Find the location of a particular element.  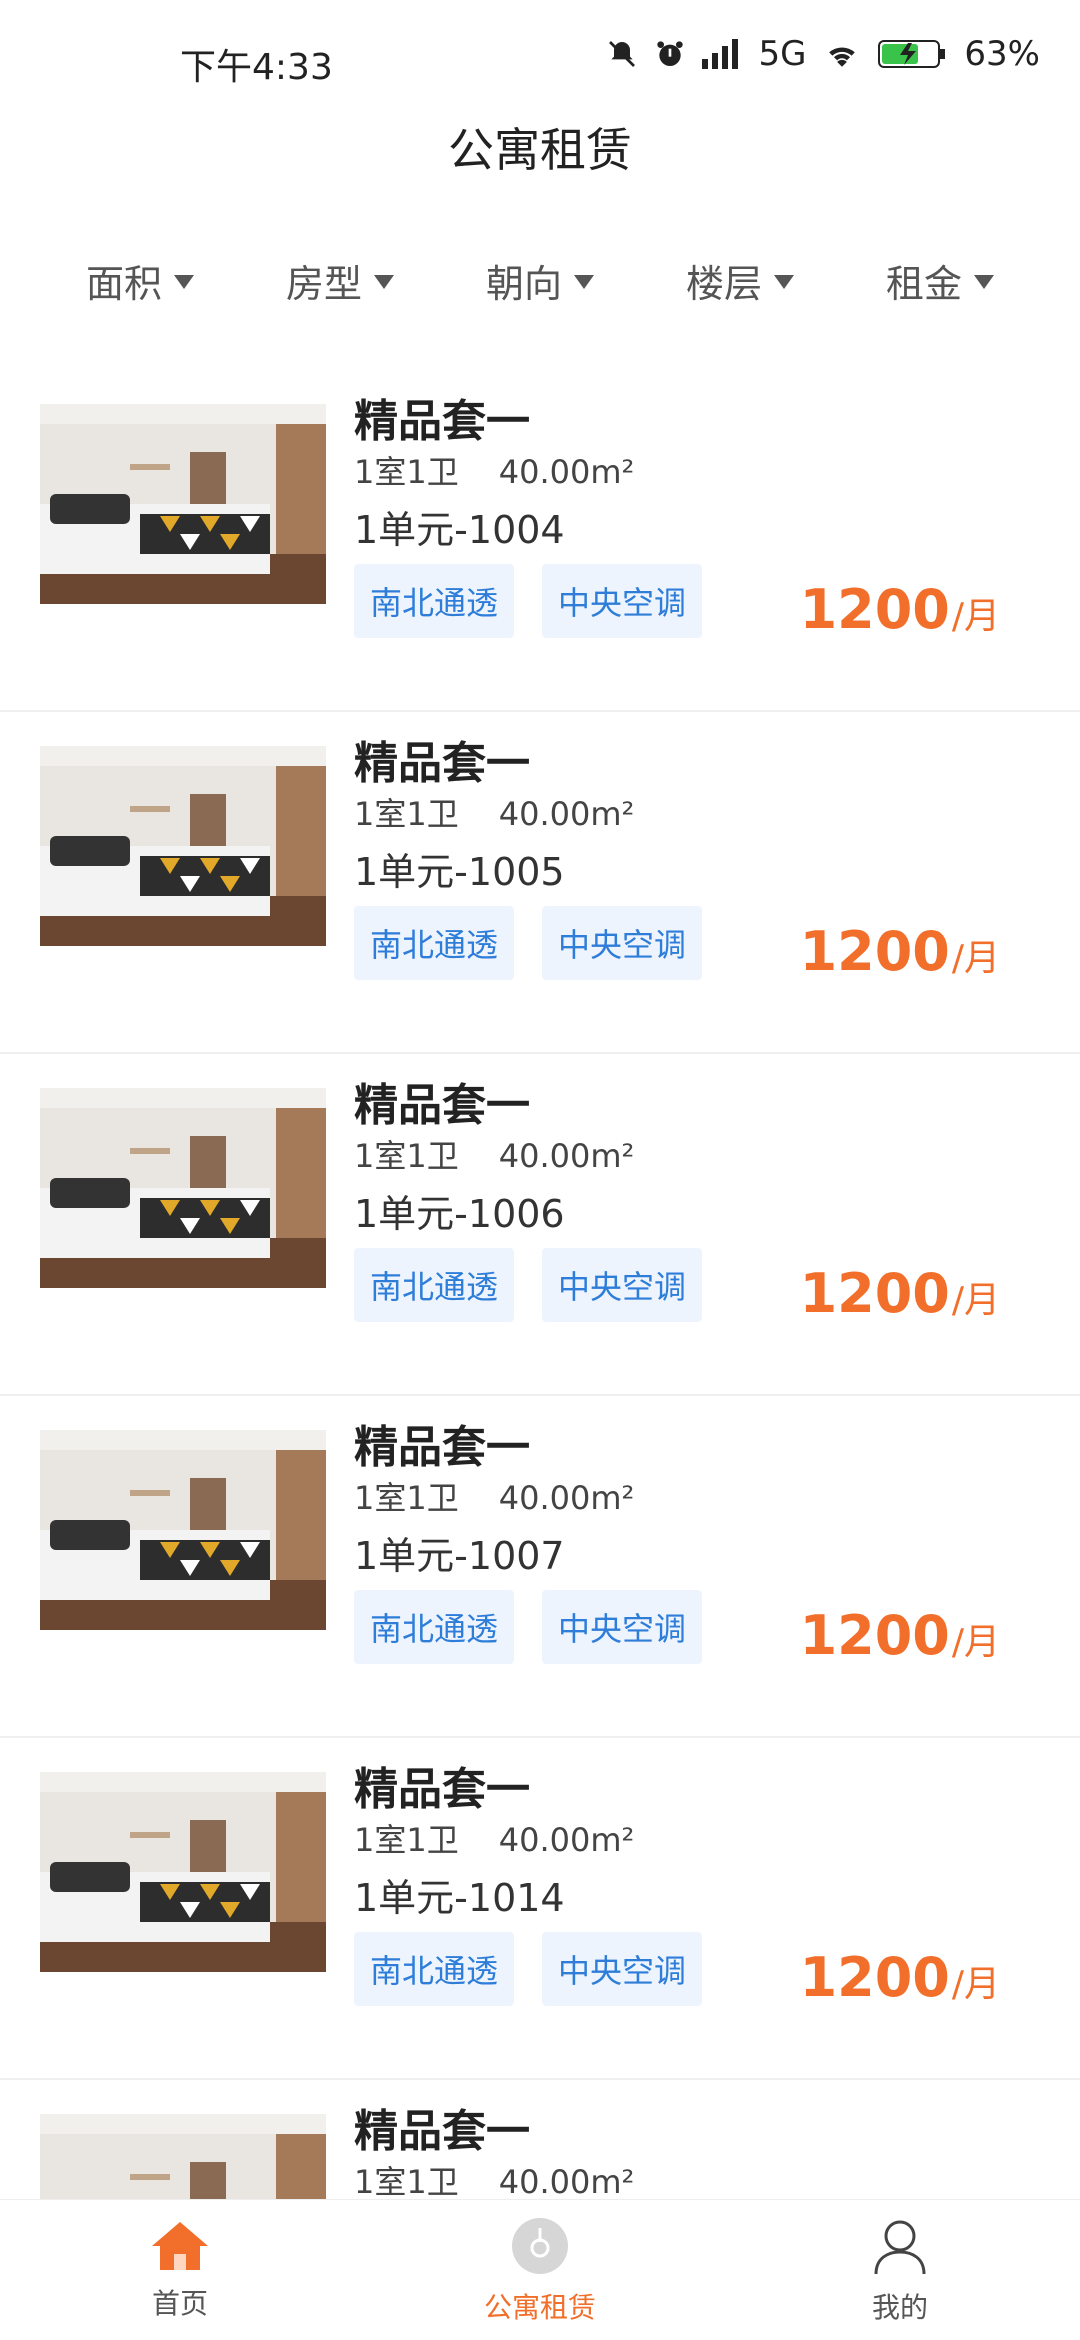

filter-orientation: 朝向 is located at coordinates (540, 280).